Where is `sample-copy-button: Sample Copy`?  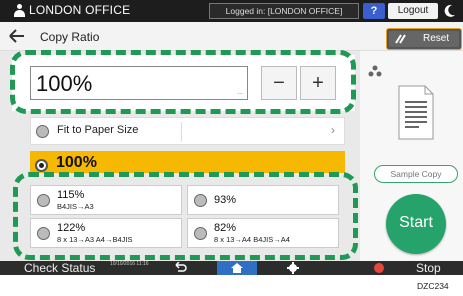 sample-copy-button: Sample Copy is located at coordinates (416, 174).